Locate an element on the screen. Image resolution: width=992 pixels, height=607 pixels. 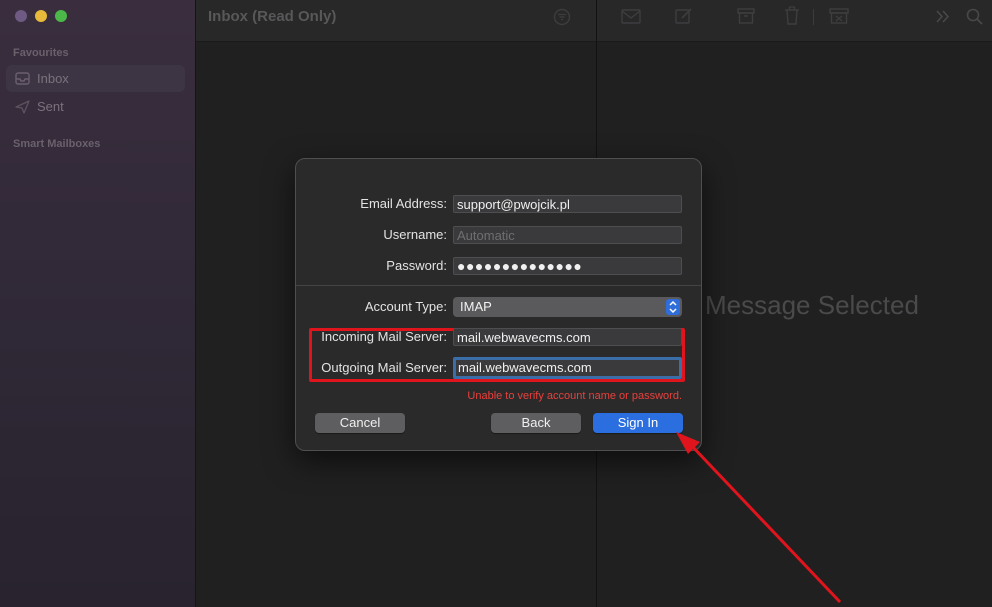
account-type-value: IMAP is located at coordinates (476, 306).